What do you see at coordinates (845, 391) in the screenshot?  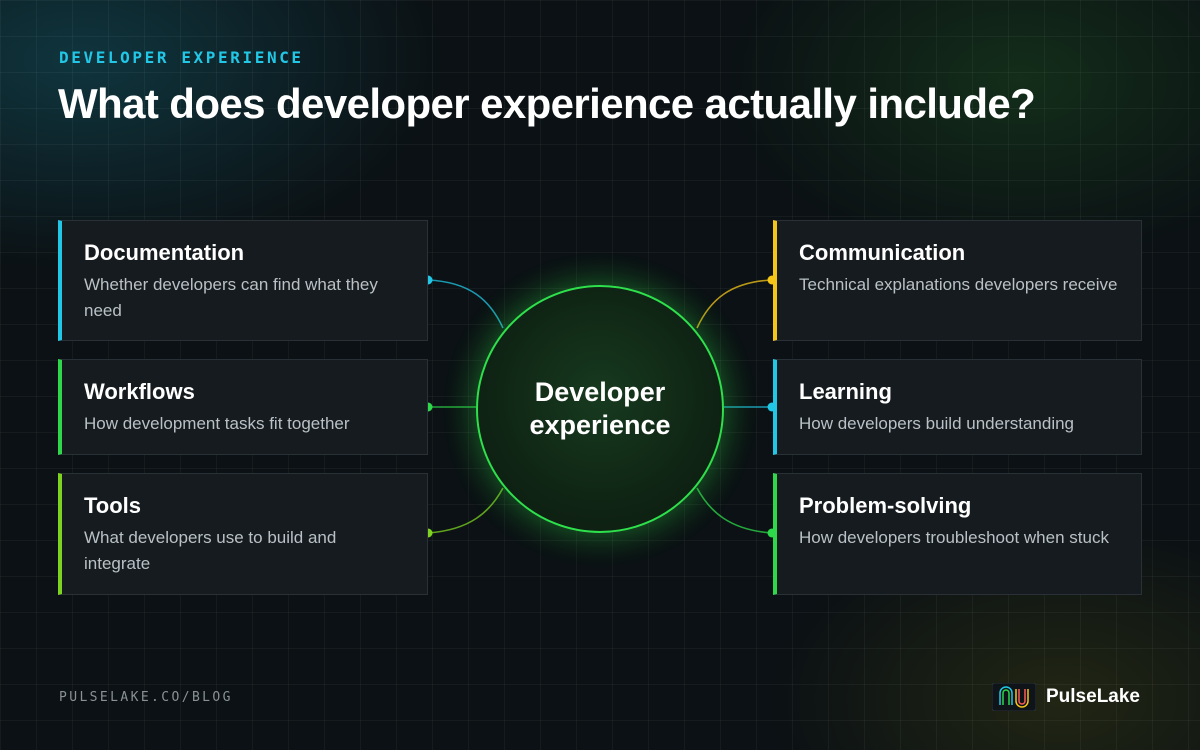 I see `card-title: Learning` at bounding box center [845, 391].